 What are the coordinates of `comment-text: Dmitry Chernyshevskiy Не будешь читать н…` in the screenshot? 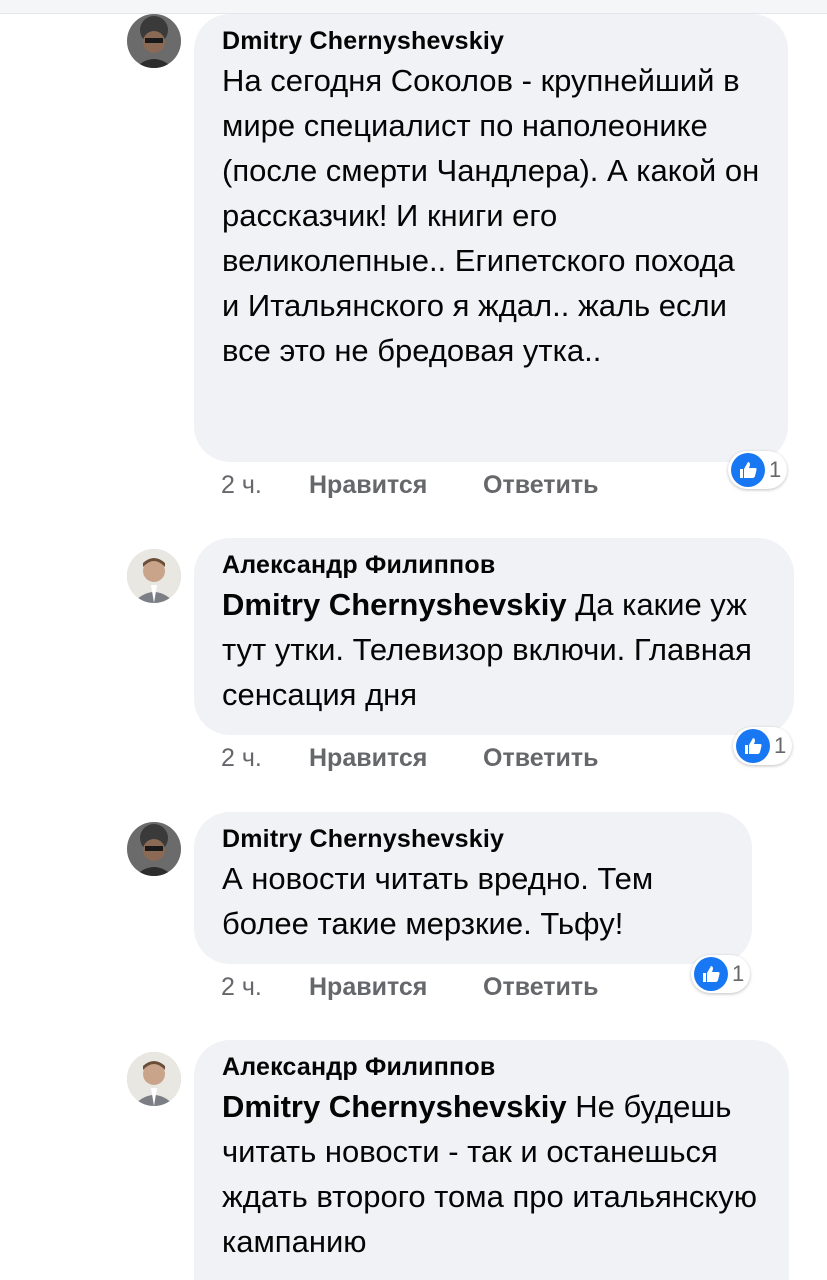 It's located at (491, 1174).